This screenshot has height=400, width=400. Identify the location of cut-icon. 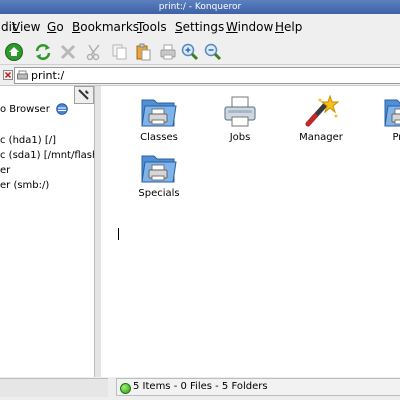
(94, 52).